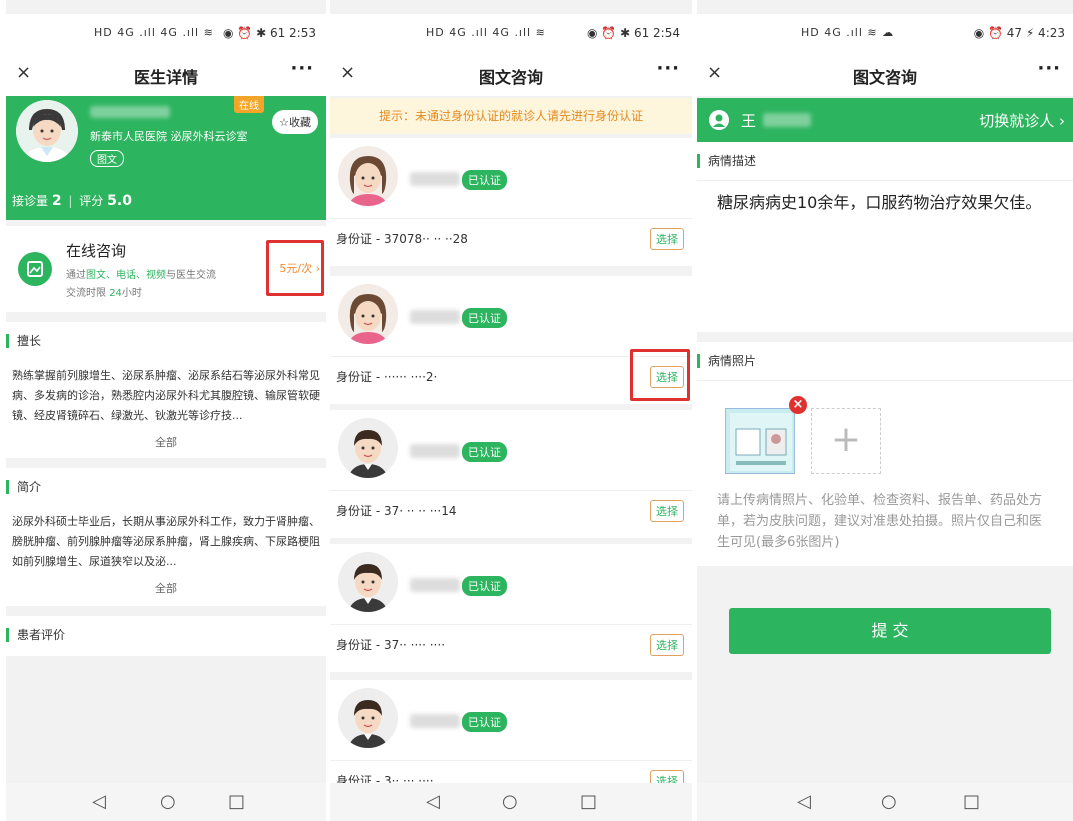  I want to click on status-bar: HD 4G .ıll ≋ ☁ ◉ ⏰ 47 ⚡ 4:23, so click(885, 34).